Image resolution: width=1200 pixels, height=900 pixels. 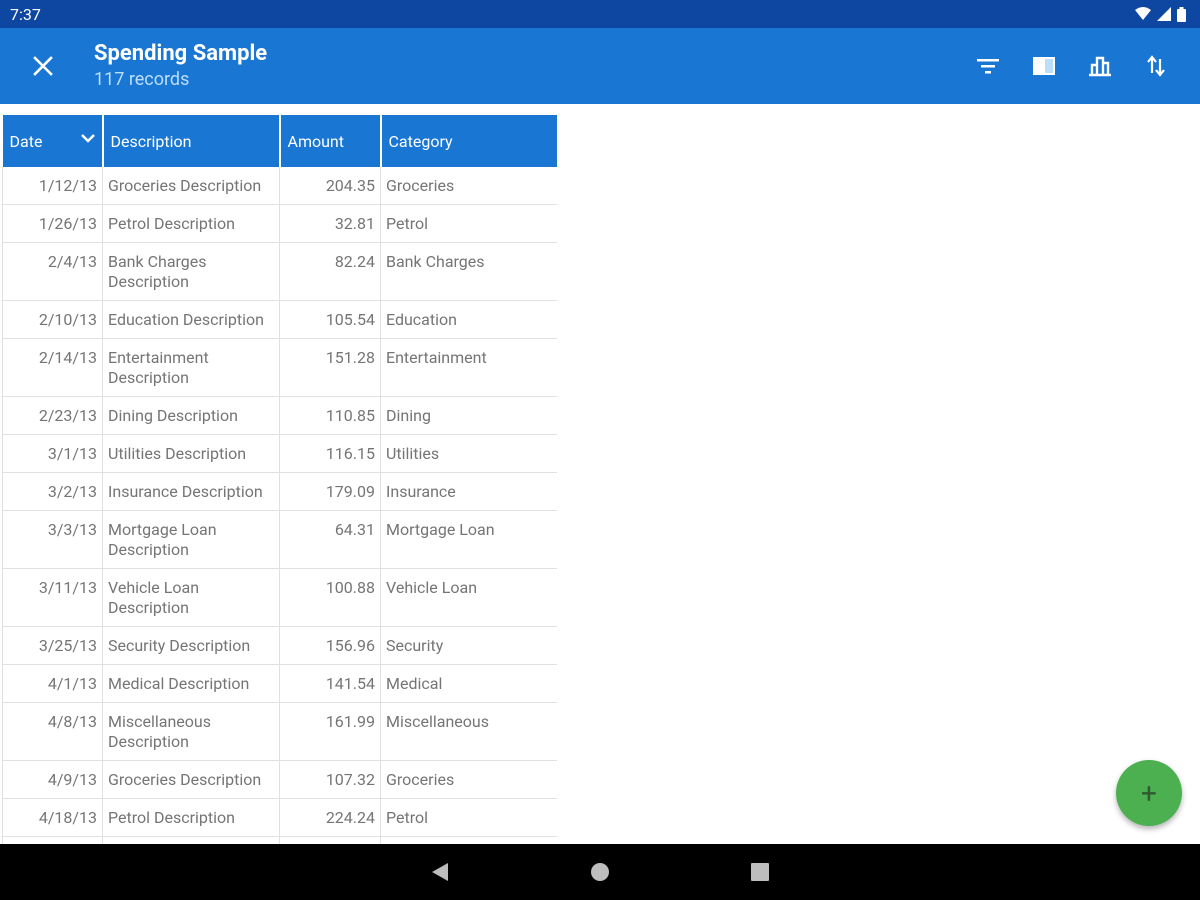 I want to click on column-header-description: Description, so click(x=191, y=141).